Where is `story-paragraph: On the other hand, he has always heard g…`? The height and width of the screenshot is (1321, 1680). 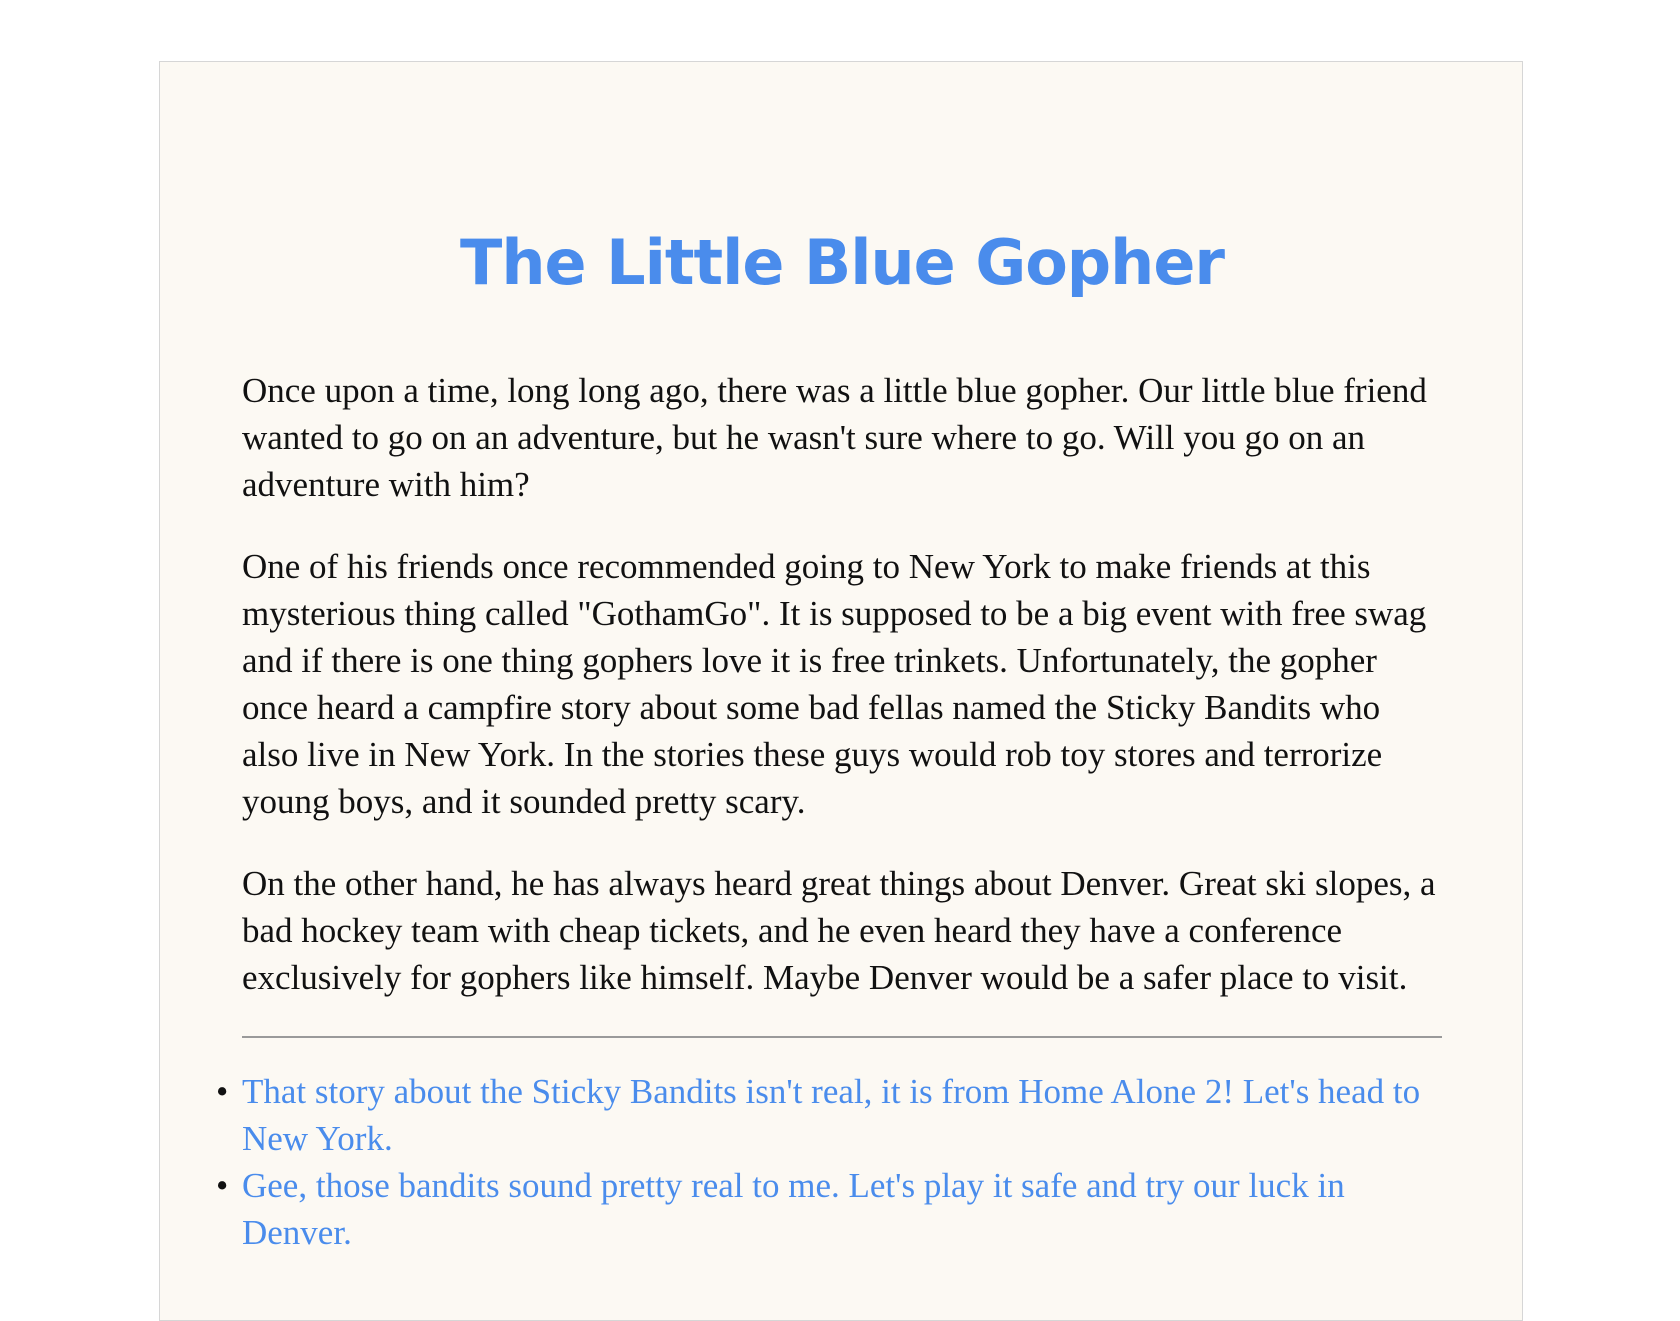 story-paragraph: On the other hand, he has always heard g… is located at coordinates (839, 930).